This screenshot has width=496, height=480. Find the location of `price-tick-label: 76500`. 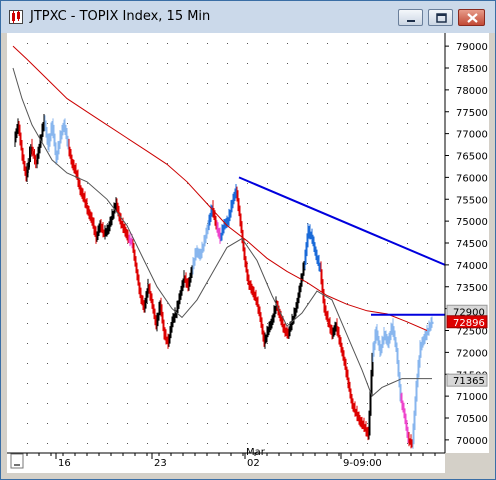

price-tick-label: 76500 is located at coordinates (472, 157).